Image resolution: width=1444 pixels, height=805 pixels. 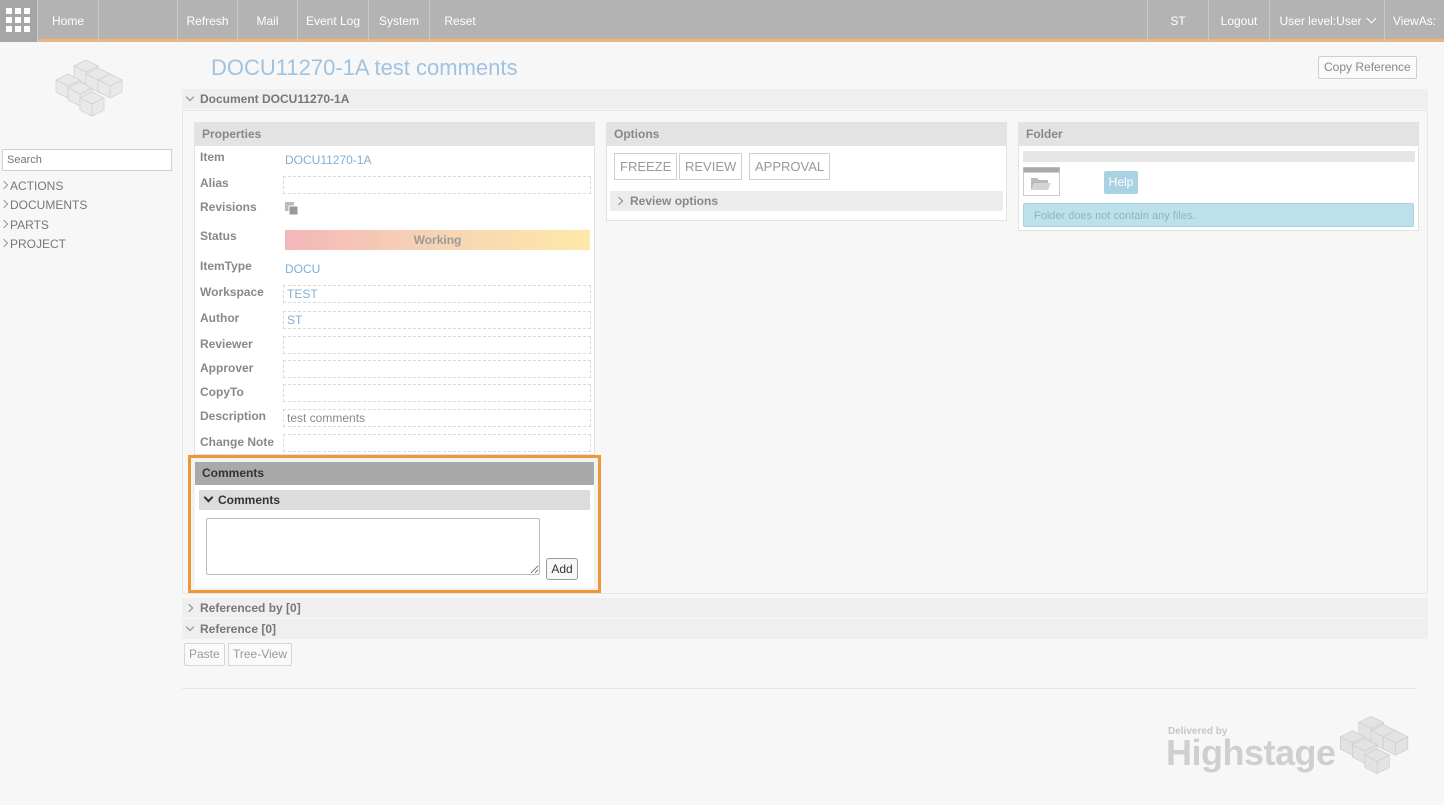 What do you see at coordinates (1251, 752) in the screenshot?
I see `brand-name: Highstage` at bounding box center [1251, 752].